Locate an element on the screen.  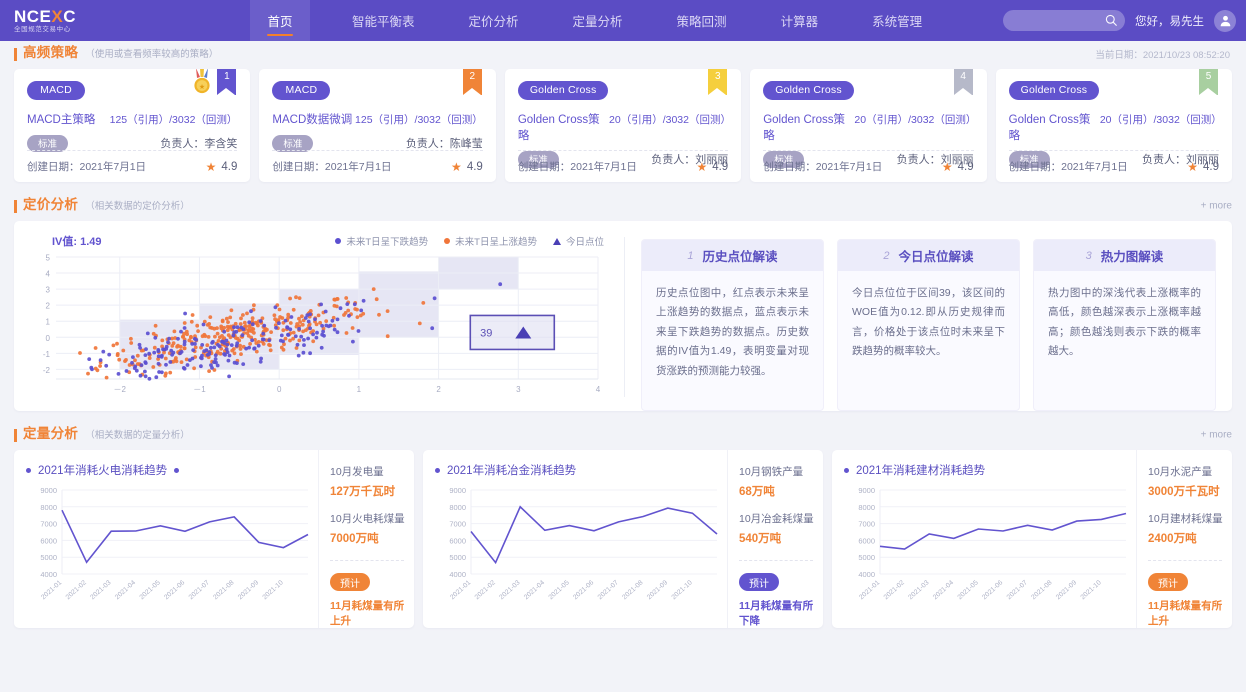
stat-label: 10月冶金耗煤量 is located at coordinates (776, 519).